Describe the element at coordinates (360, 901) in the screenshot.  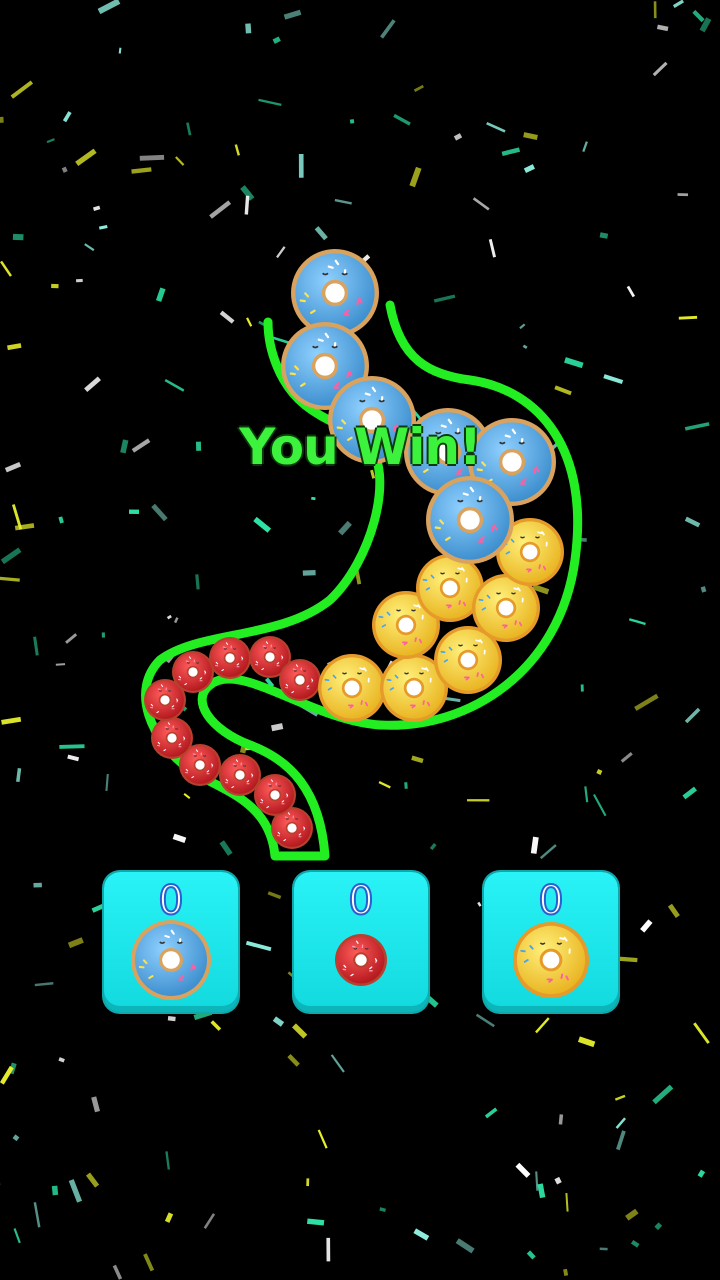
I see `counter-value-red: 0` at that location.